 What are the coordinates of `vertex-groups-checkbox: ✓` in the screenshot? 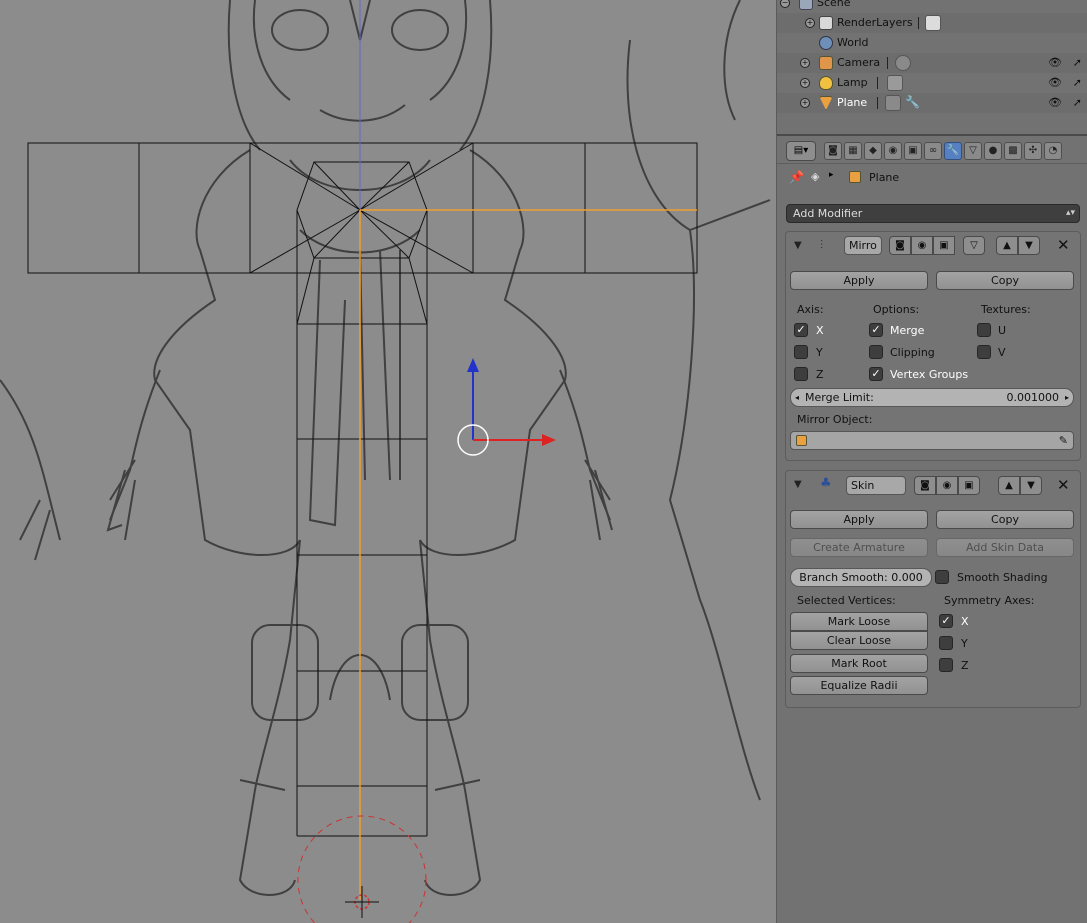 It's located at (876, 374).